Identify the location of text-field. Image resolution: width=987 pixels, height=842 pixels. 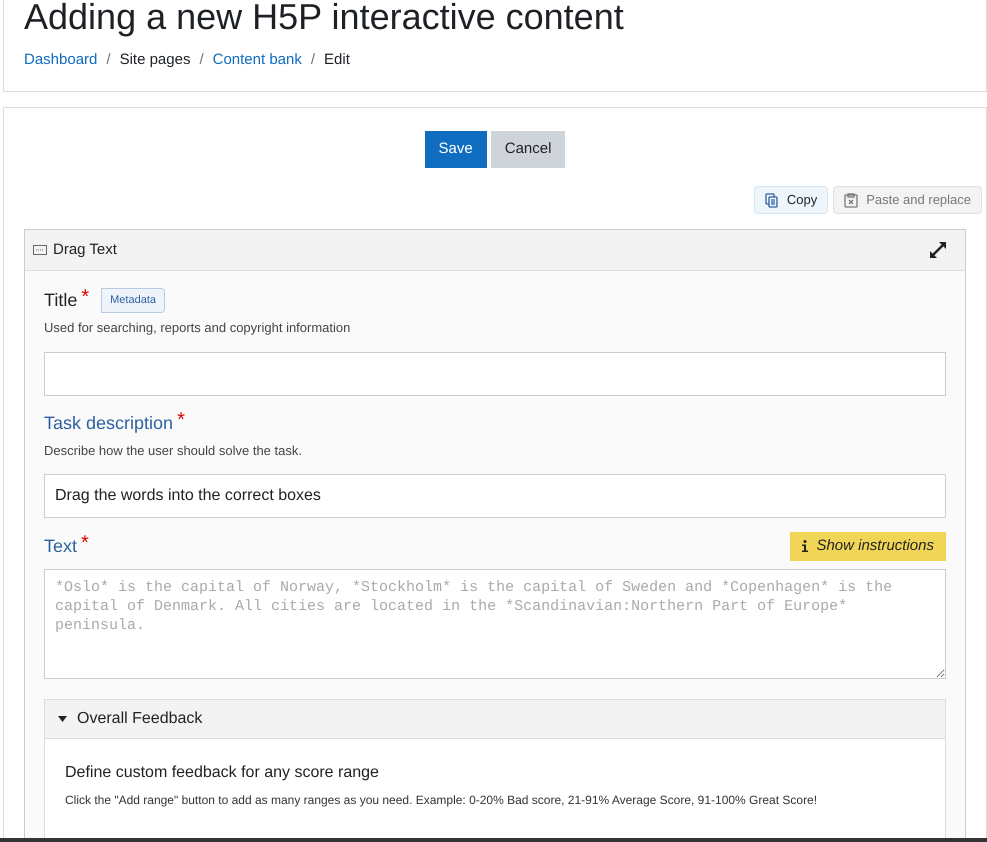
(495, 374).